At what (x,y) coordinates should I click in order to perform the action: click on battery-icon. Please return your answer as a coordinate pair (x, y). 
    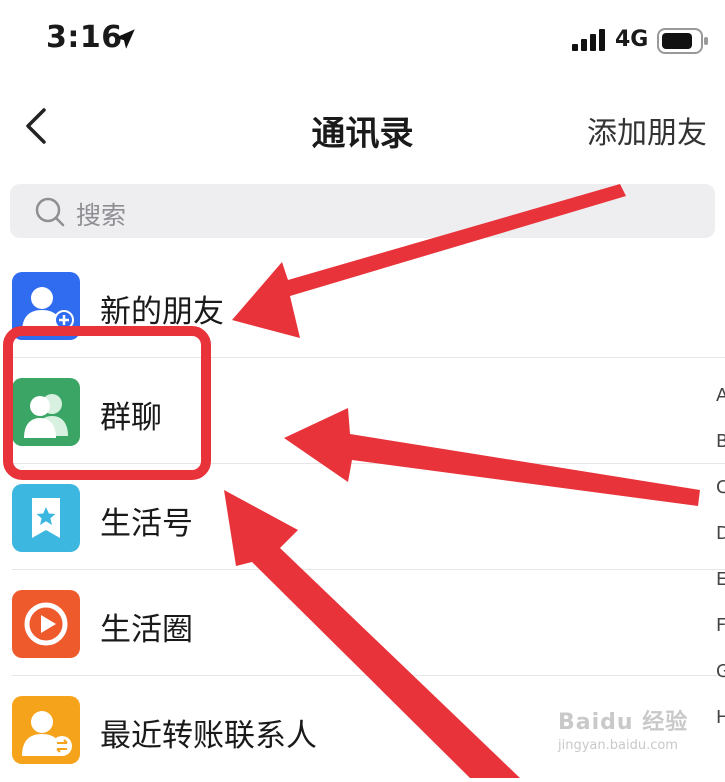
    Looking at the image, I should click on (682, 41).